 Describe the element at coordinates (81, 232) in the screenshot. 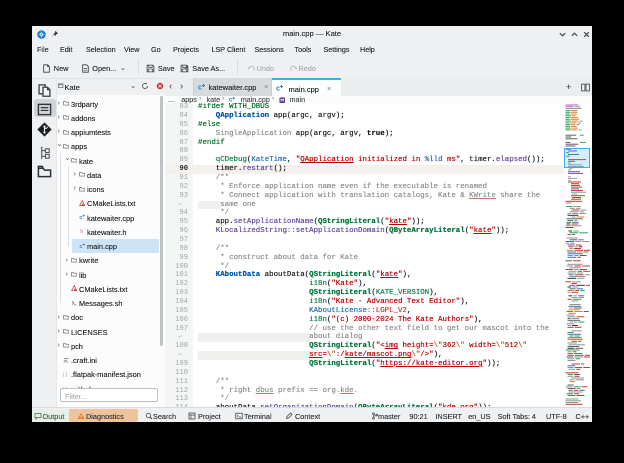

I see `svg-text: h` at that location.